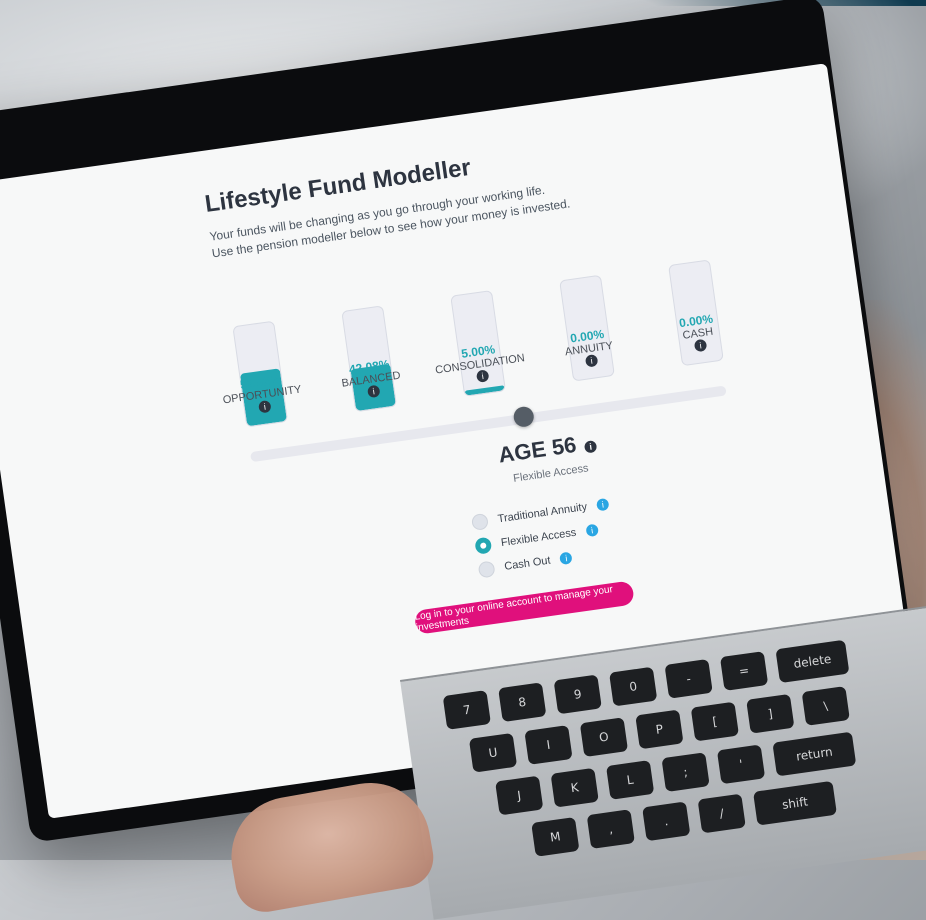 Image resolution: width=926 pixels, height=920 pixels. Describe the element at coordinates (703, 362) in the screenshot. I see `fund-bar-fill-cash` at that location.